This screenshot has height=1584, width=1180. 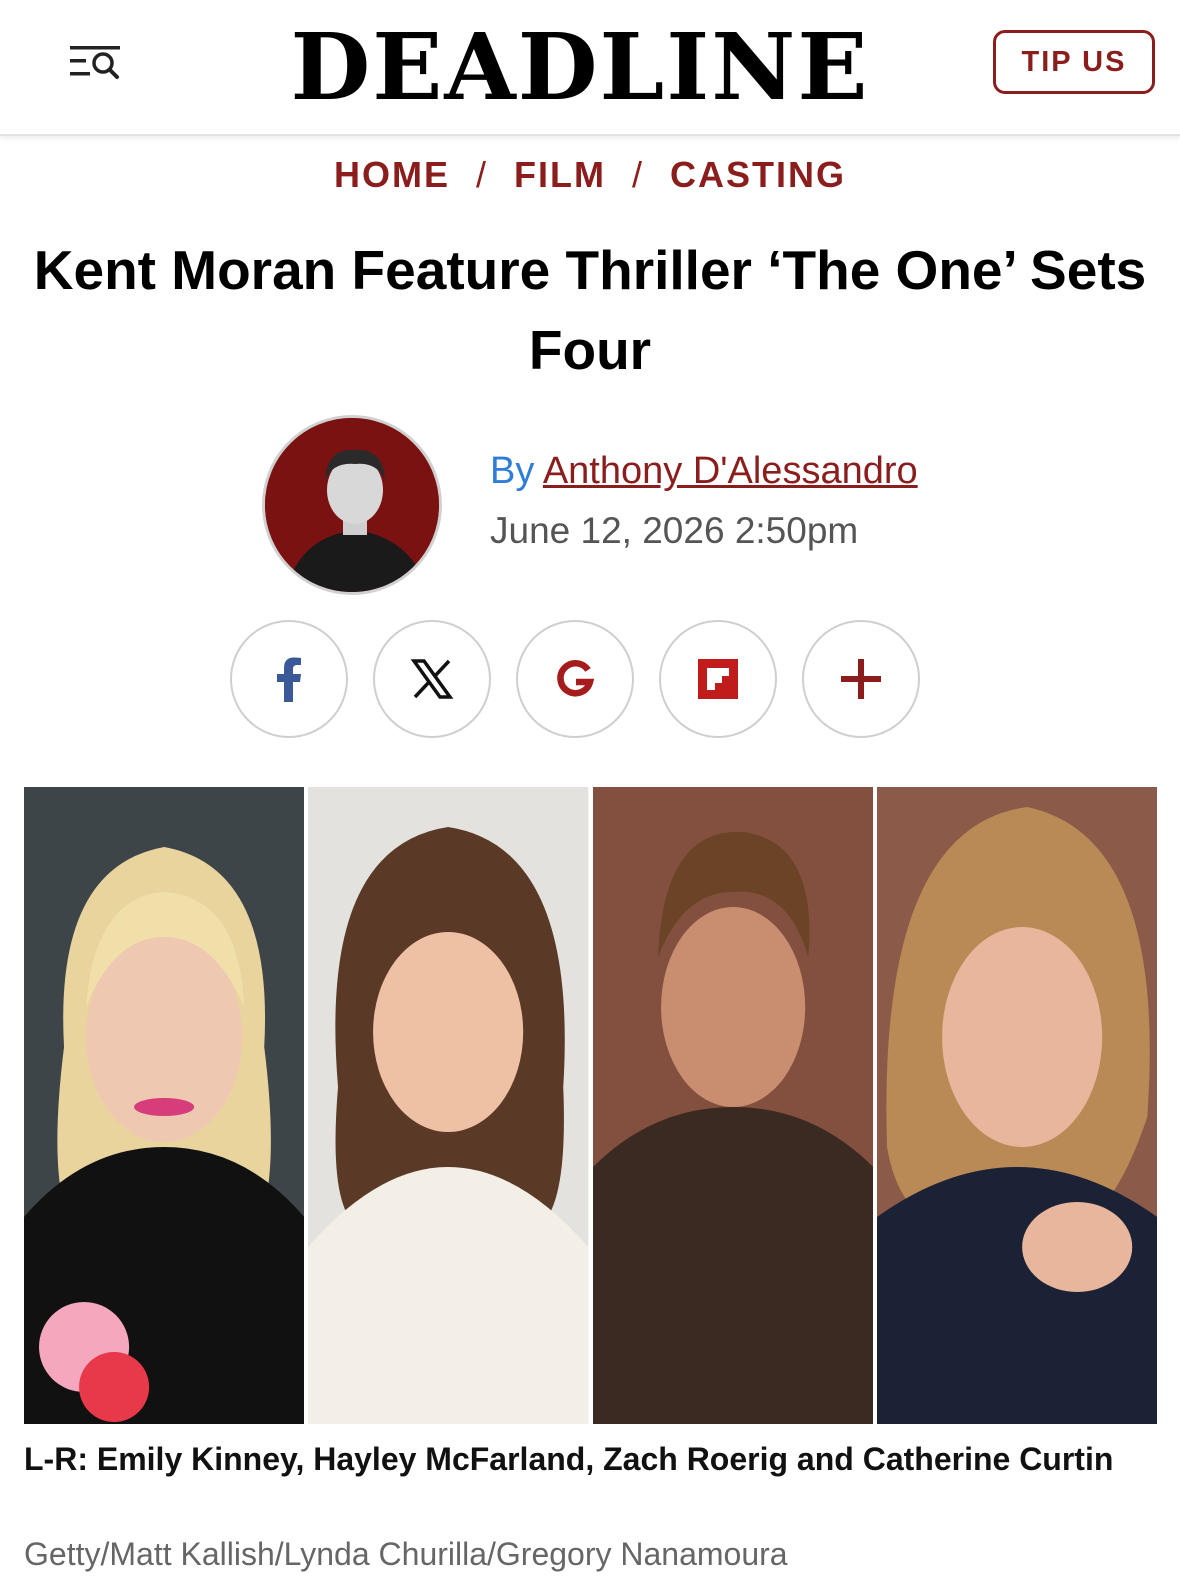 I want to click on breadcrumb-home: HOME, so click(x=392, y=174).